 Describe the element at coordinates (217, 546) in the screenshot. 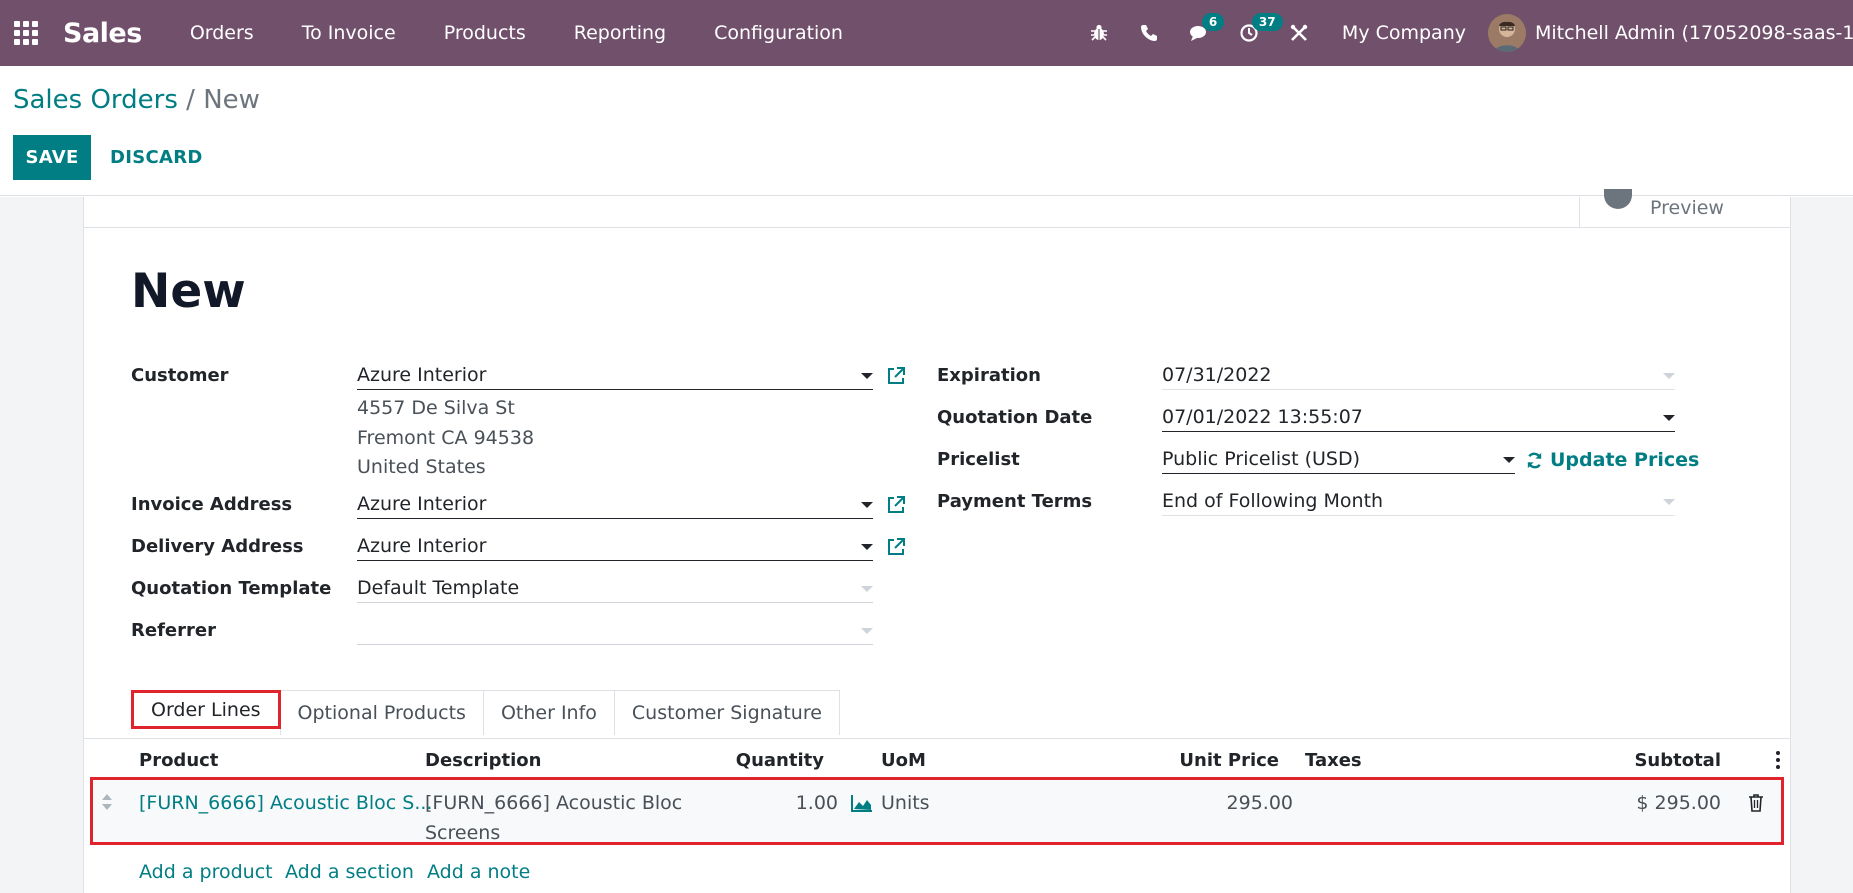

I see `delivery-address-label: Delivery Address` at that location.